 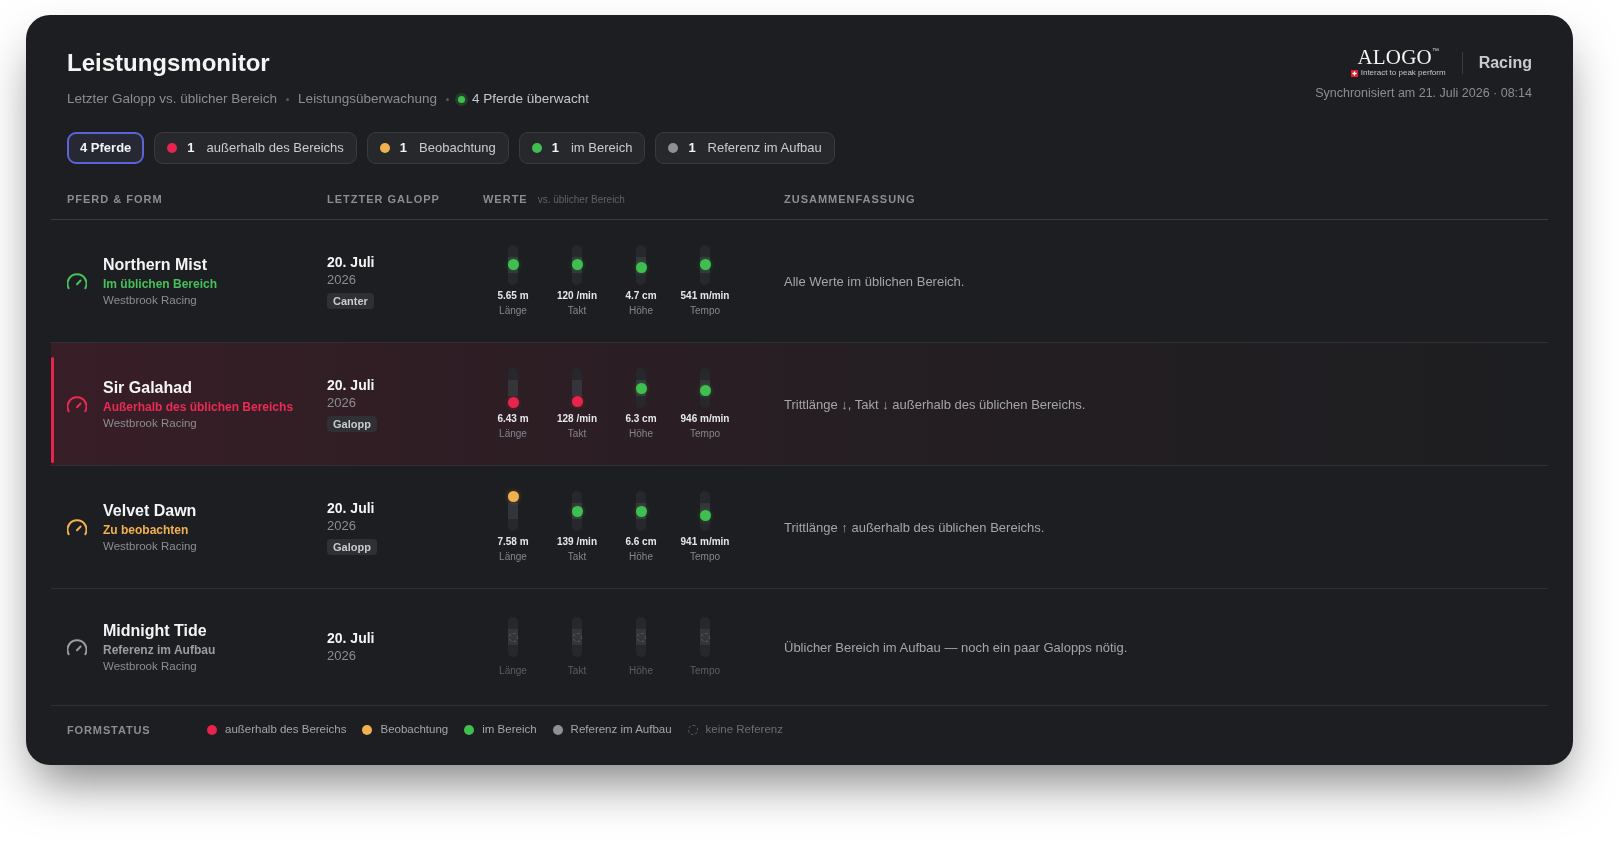 I want to click on sync-text: Synchronisiert am 21. Juli 2026 · 08:14, so click(x=1423, y=93).